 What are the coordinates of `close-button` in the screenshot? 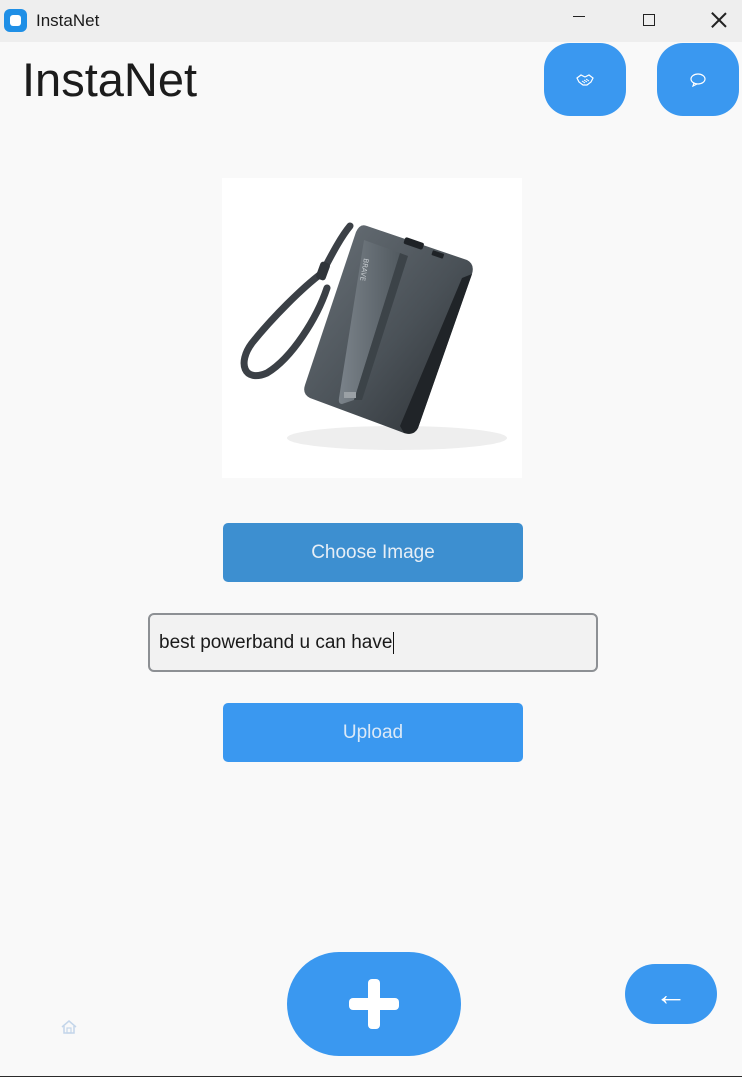 It's located at (719, 21).